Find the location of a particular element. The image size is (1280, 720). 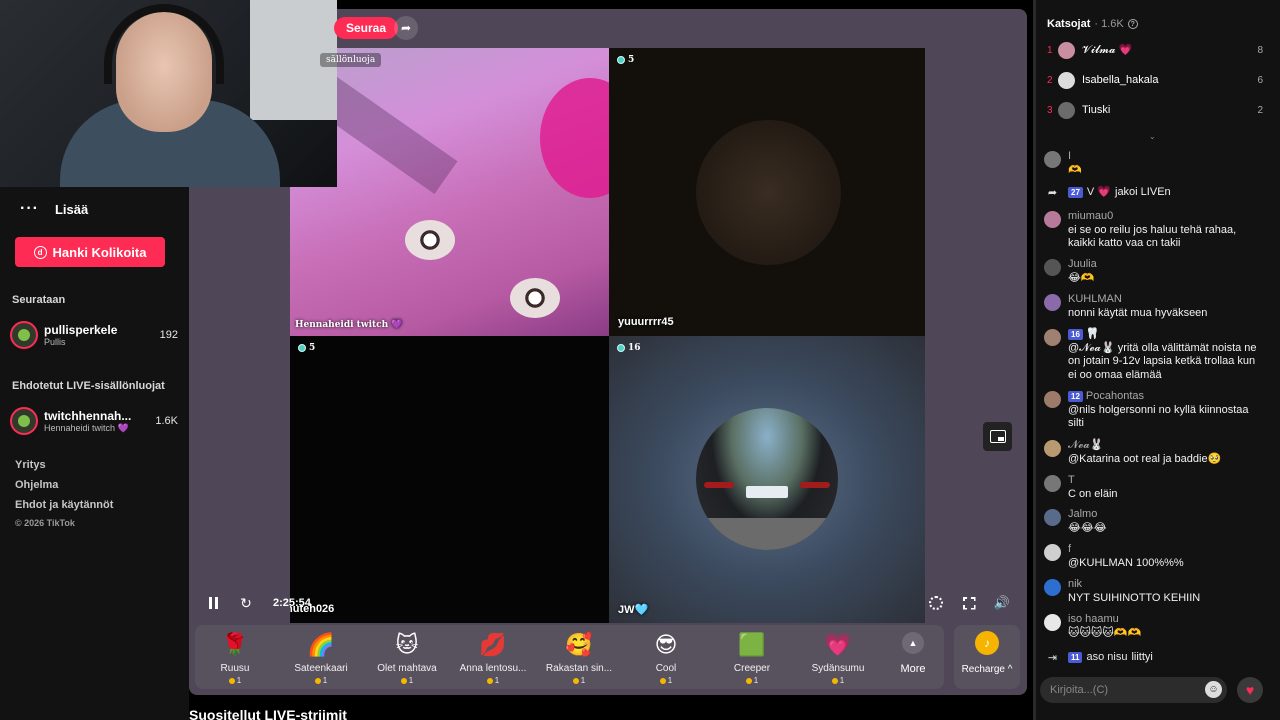

chat-text: 🫶 is located at coordinates (1075, 169).